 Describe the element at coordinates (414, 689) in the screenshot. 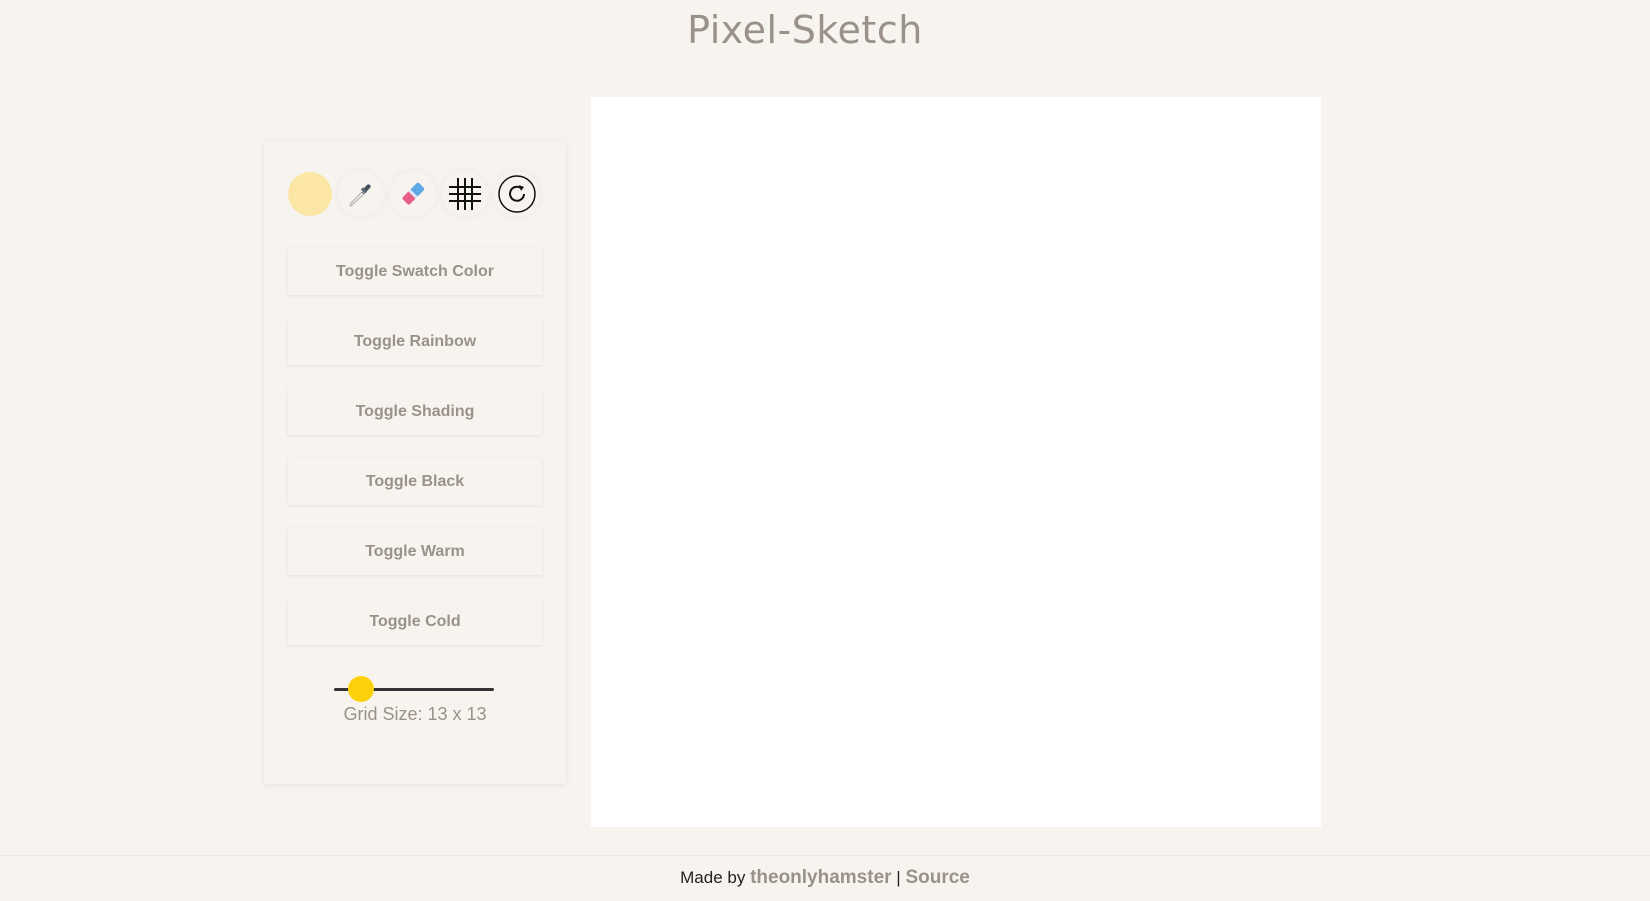

I see `grid-size-slider` at that location.